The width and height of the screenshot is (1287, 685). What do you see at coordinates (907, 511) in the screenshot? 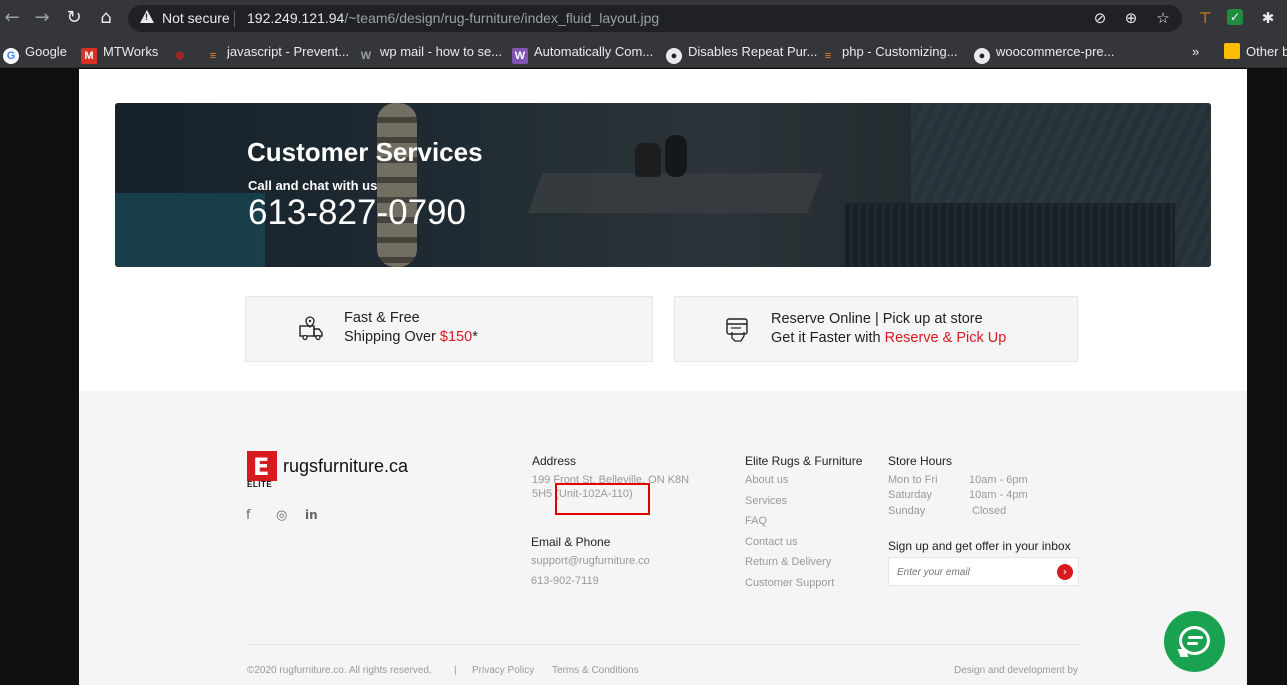
I see `hours-day: Sunday` at bounding box center [907, 511].